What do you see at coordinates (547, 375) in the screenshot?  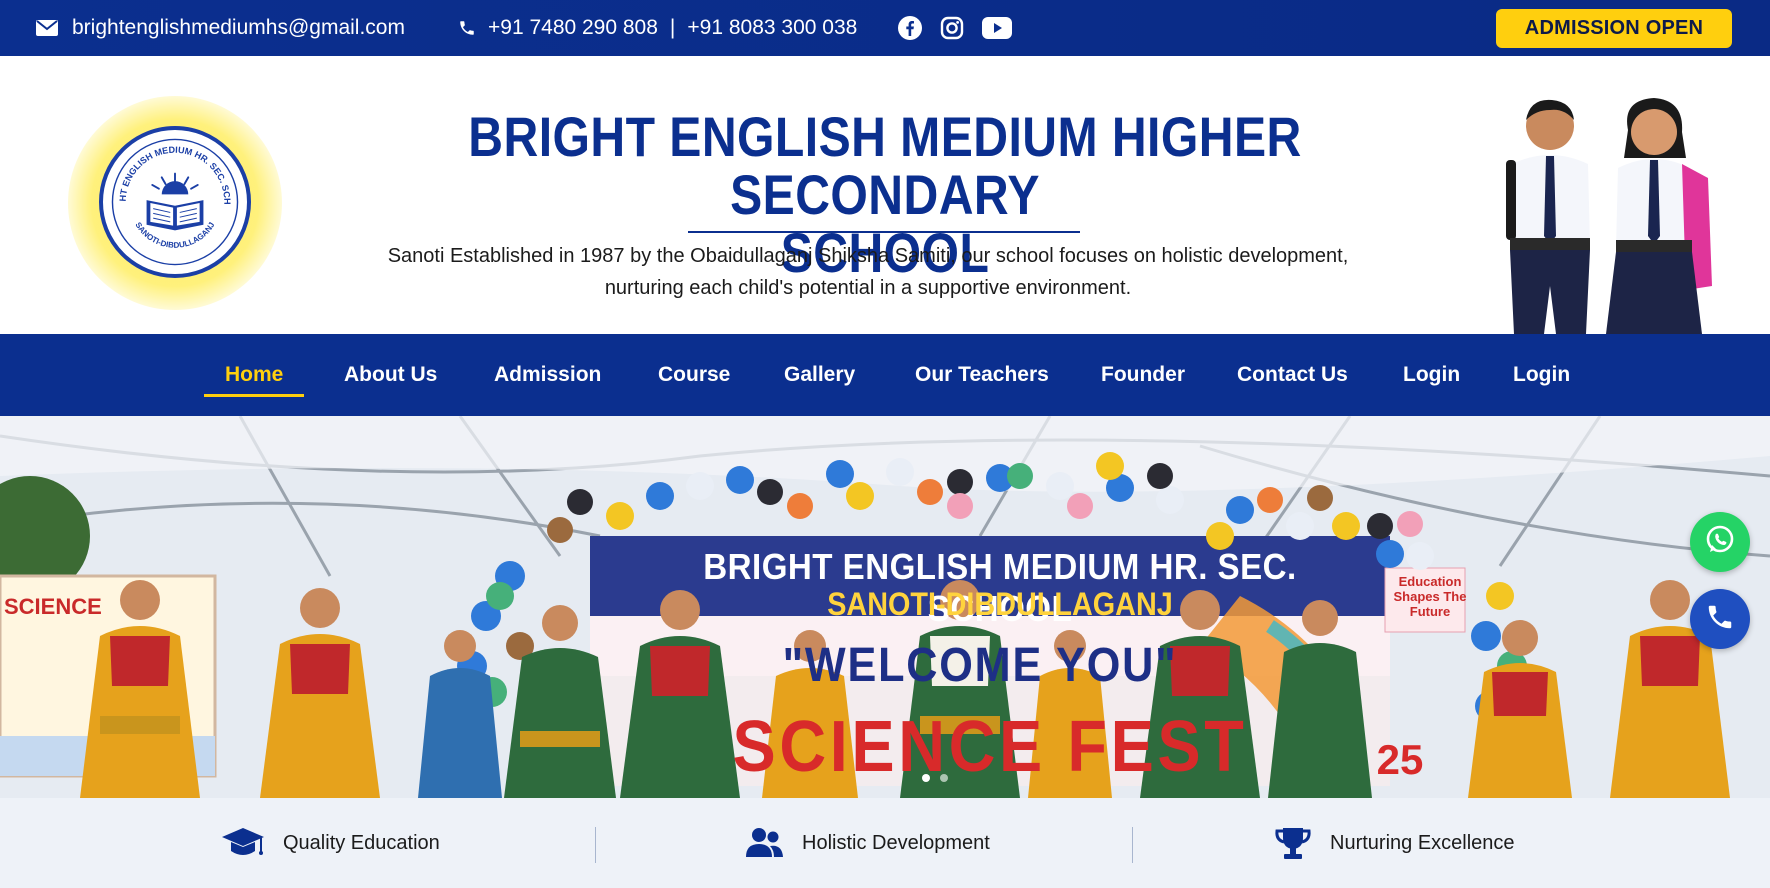 I see `nav-admission: Admission` at bounding box center [547, 375].